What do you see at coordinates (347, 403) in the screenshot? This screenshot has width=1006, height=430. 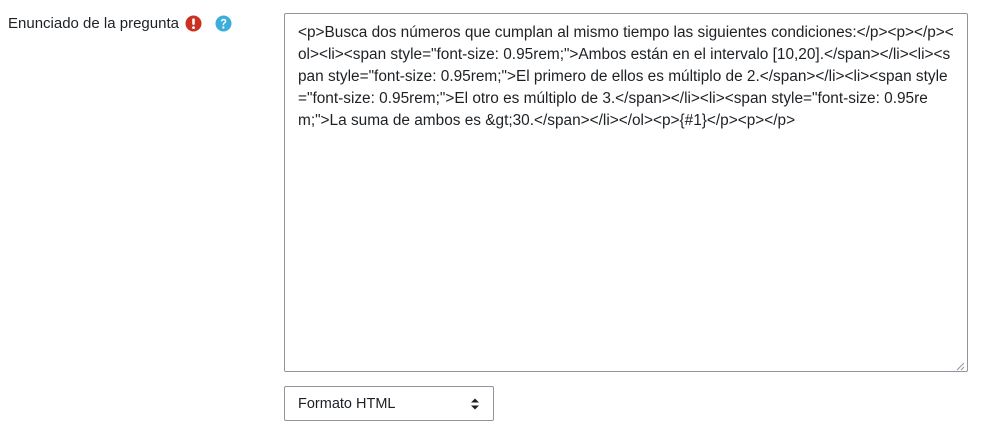 I see `format-select-value: Formato HTML` at bounding box center [347, 403].